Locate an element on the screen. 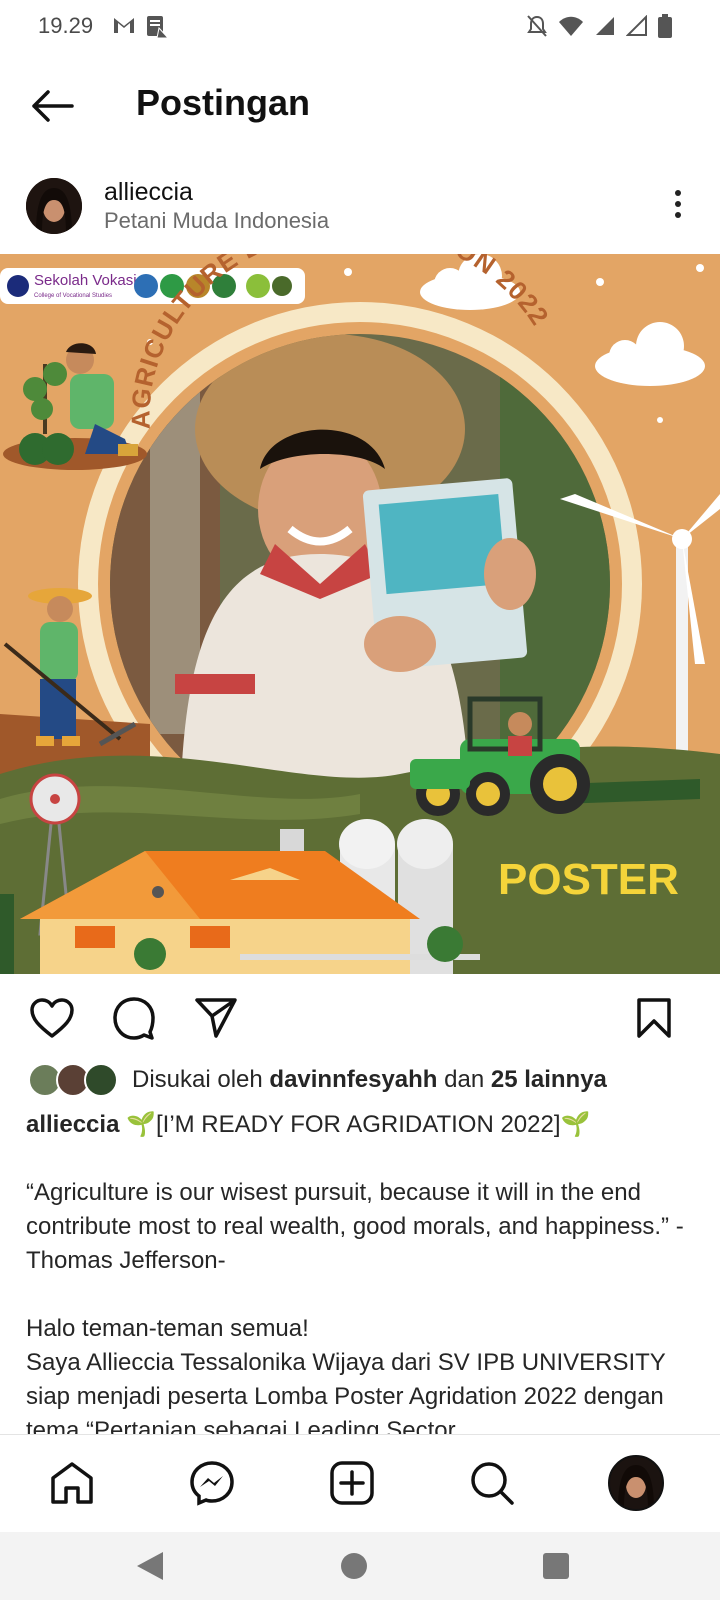 The width and height of the screenshot is (720, 1600). profile-avatar is located at coordinates (636, 1483).